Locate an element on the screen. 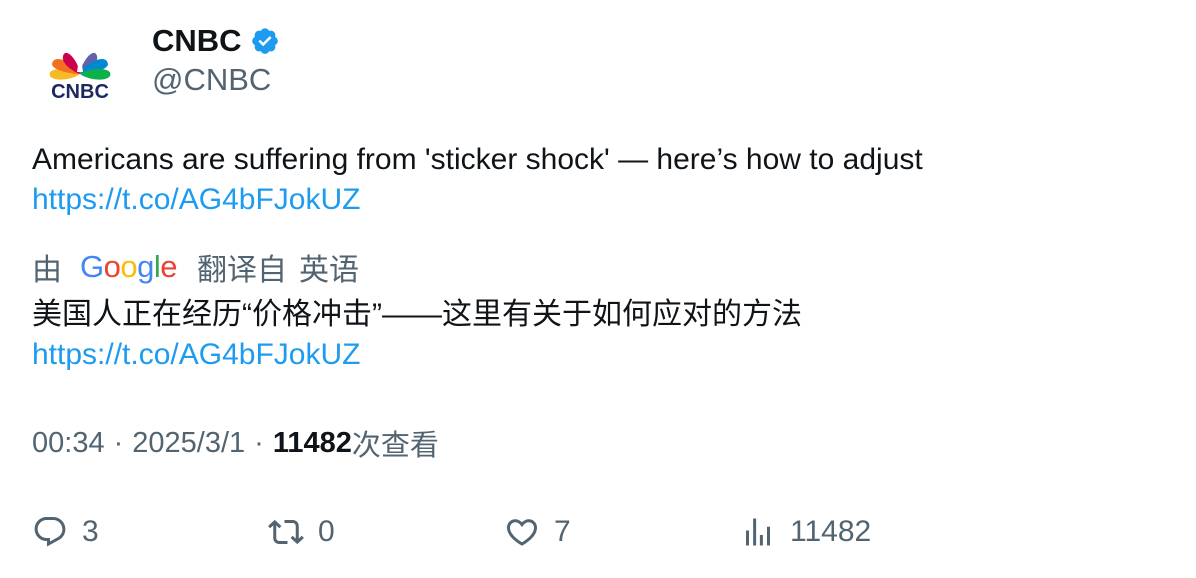 This screenshot has width=1196, height=578. like-button: 7 is located at coordinates (537, 532).